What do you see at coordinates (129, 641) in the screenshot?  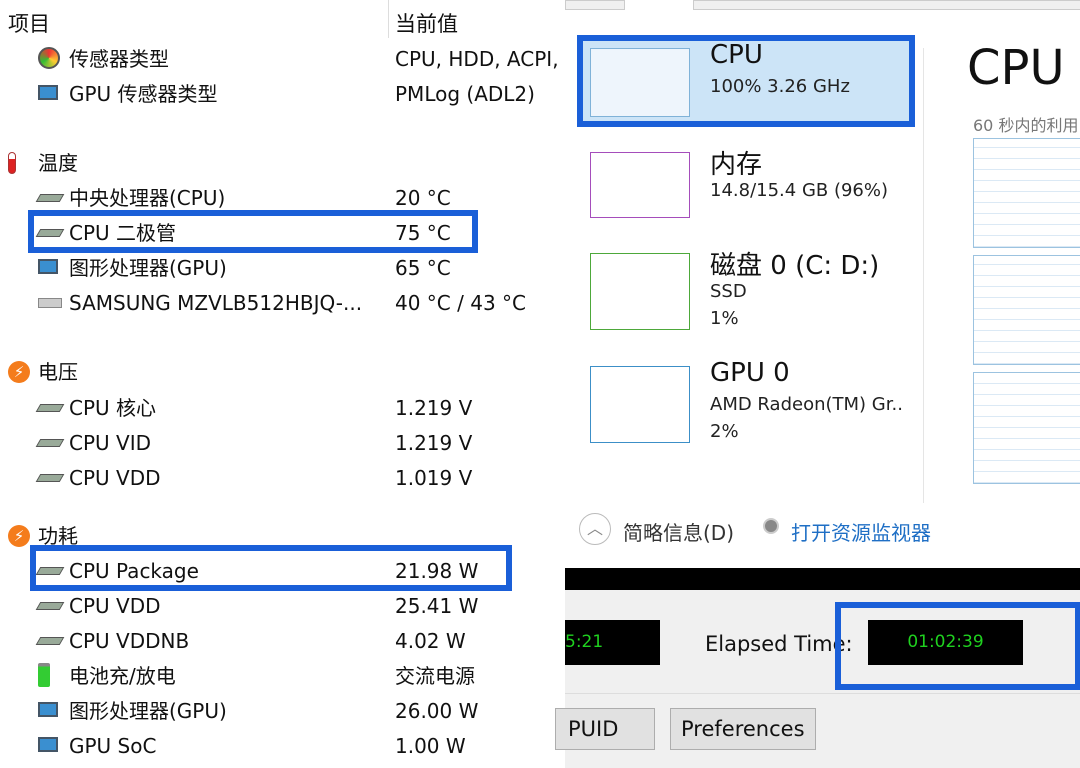 I see `sensor-label: CPU VDDNB` at bounding box center [129, 641].